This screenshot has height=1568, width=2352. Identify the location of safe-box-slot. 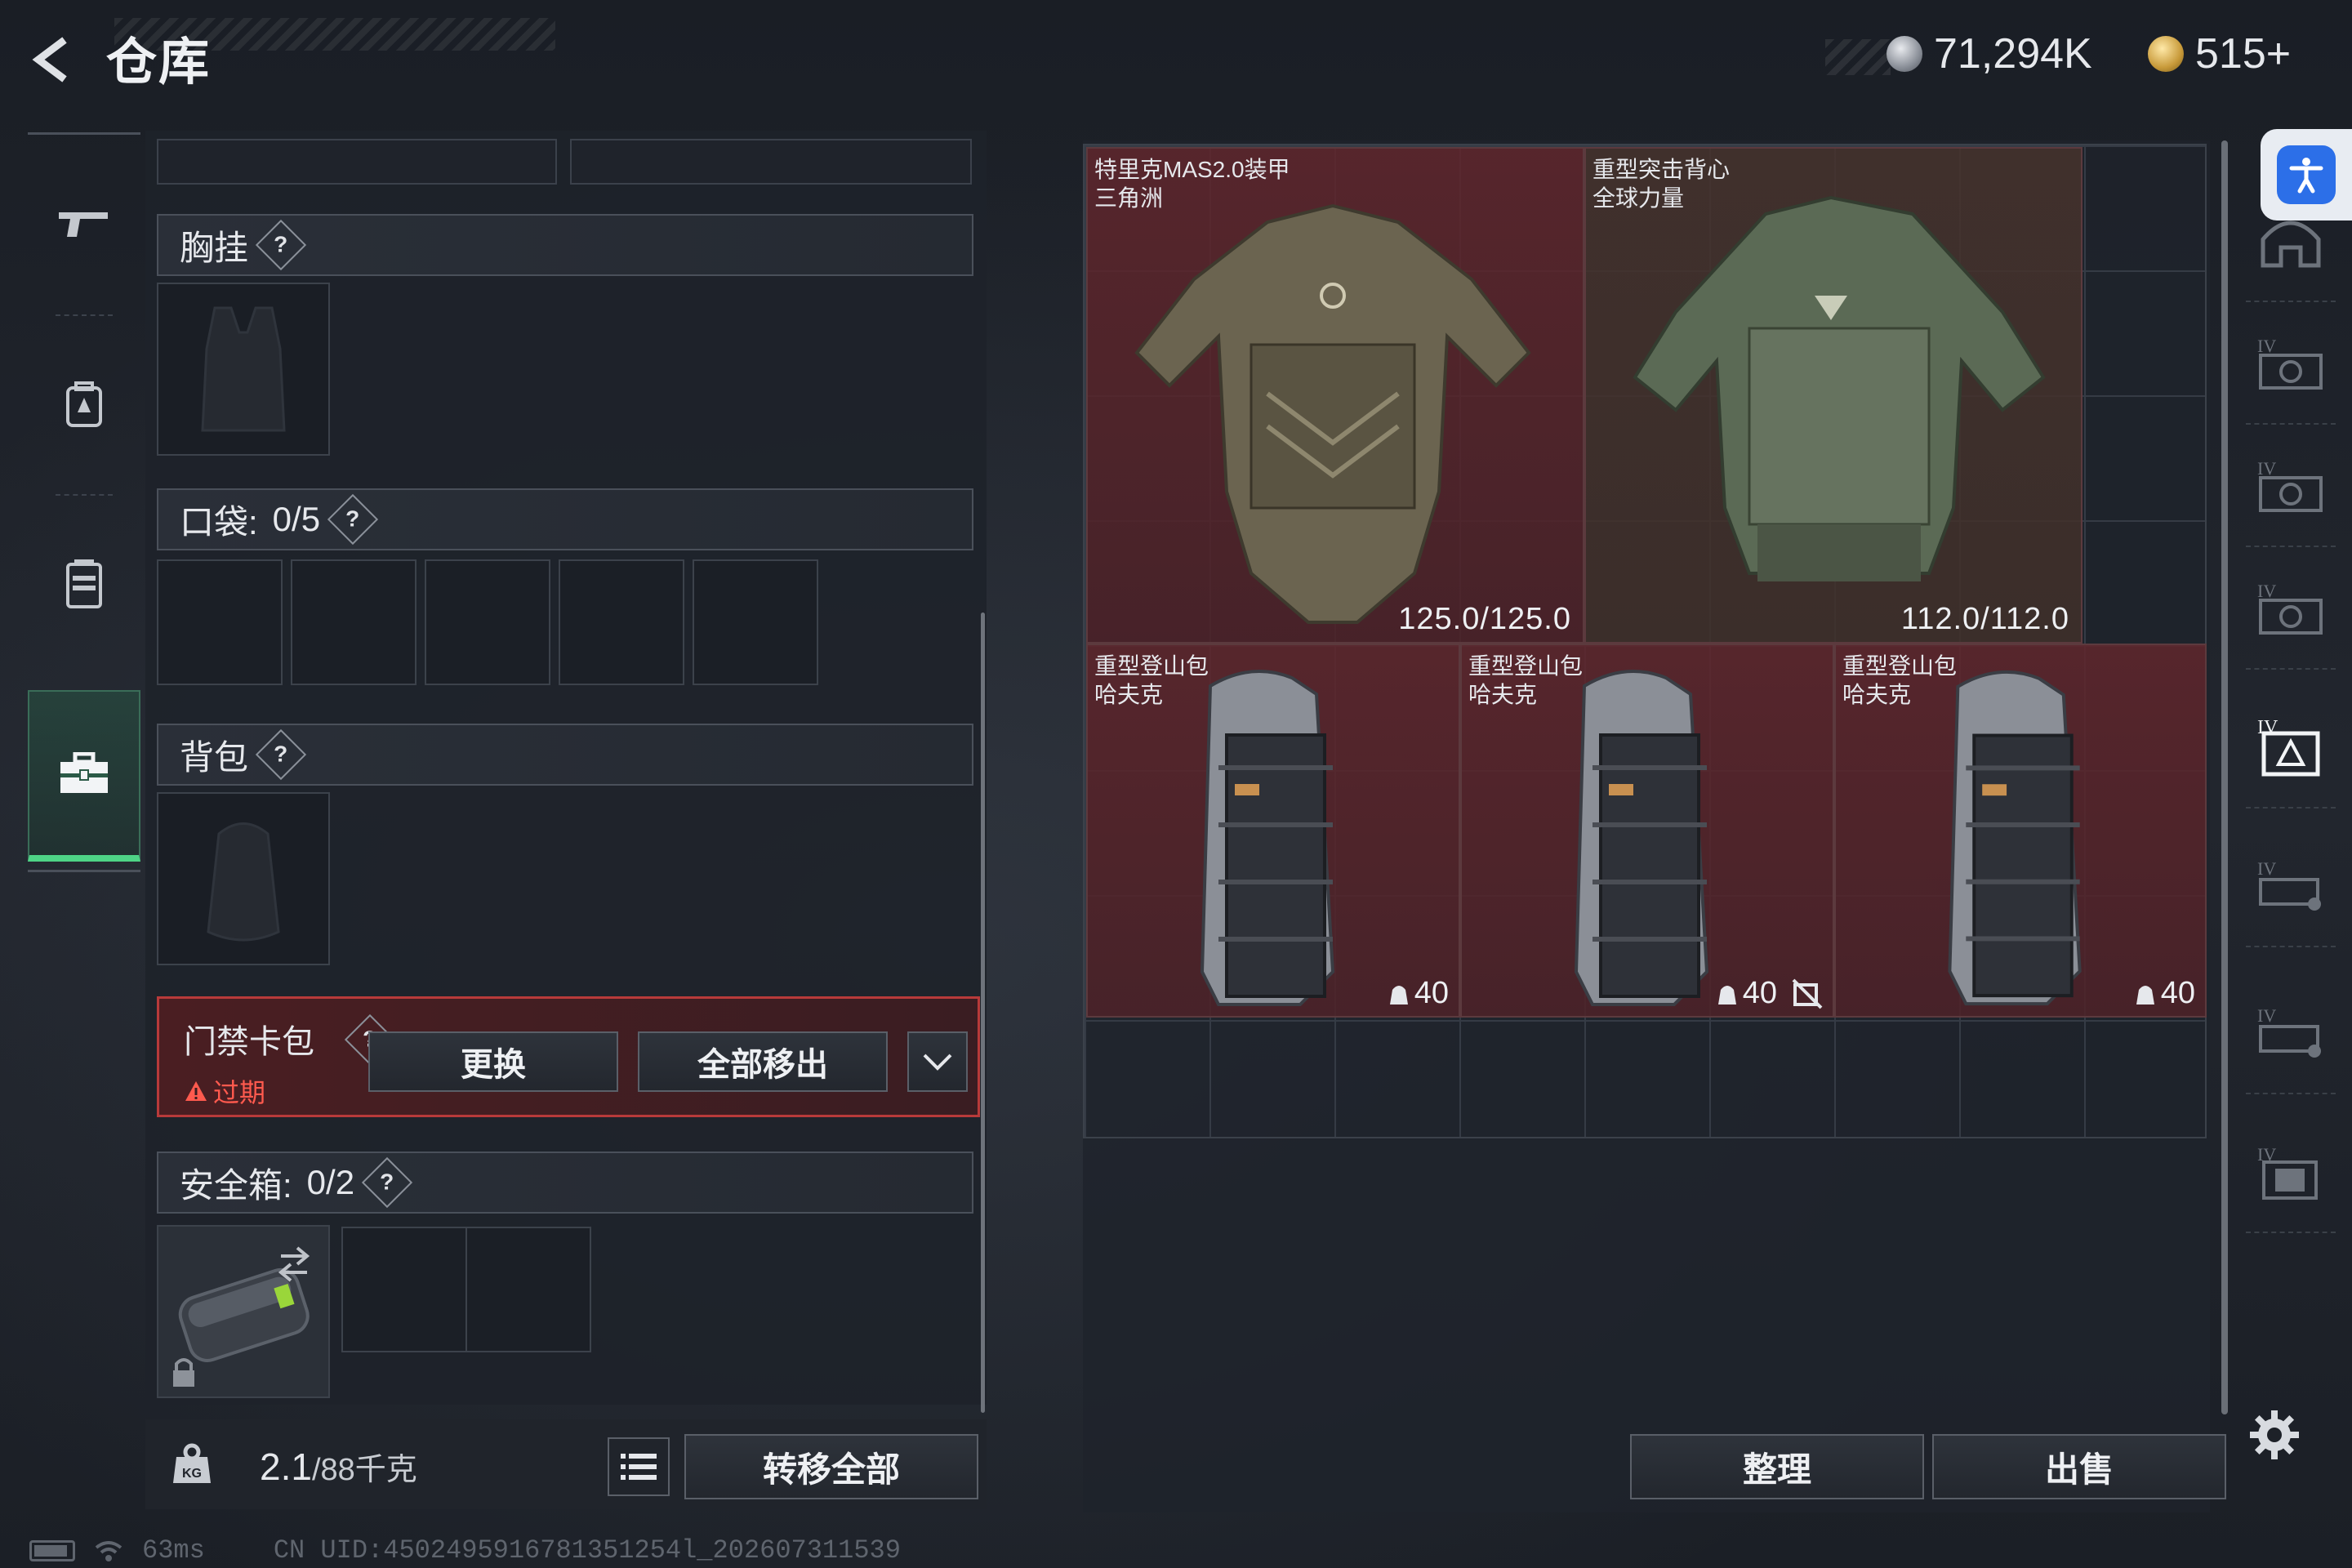
(243, 1311).